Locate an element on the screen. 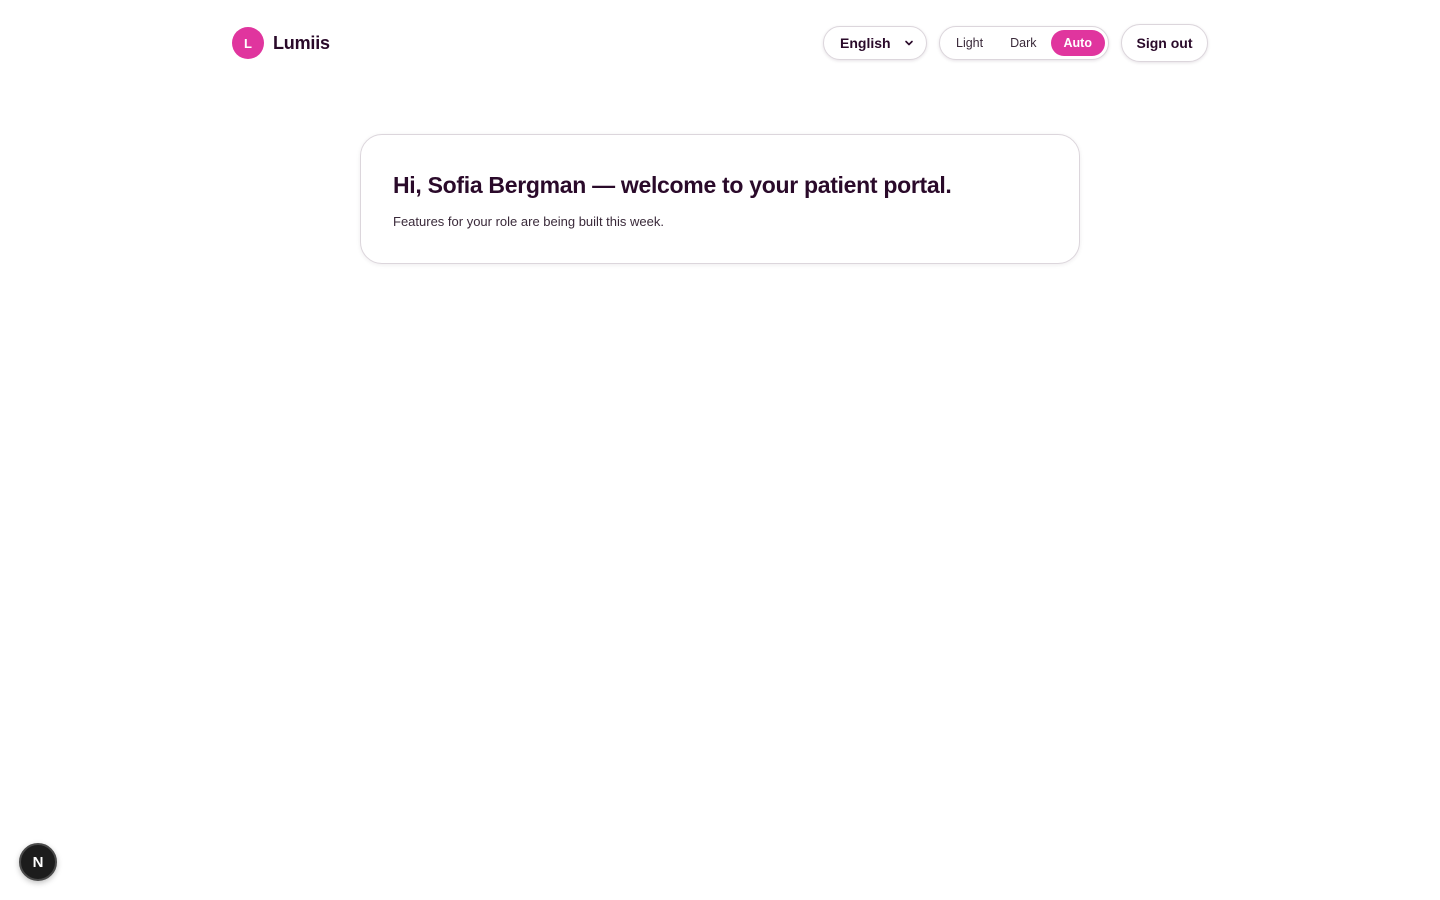 The image size is (1440, 900). brand: L Lumiis is located at coordinates (281, 43).